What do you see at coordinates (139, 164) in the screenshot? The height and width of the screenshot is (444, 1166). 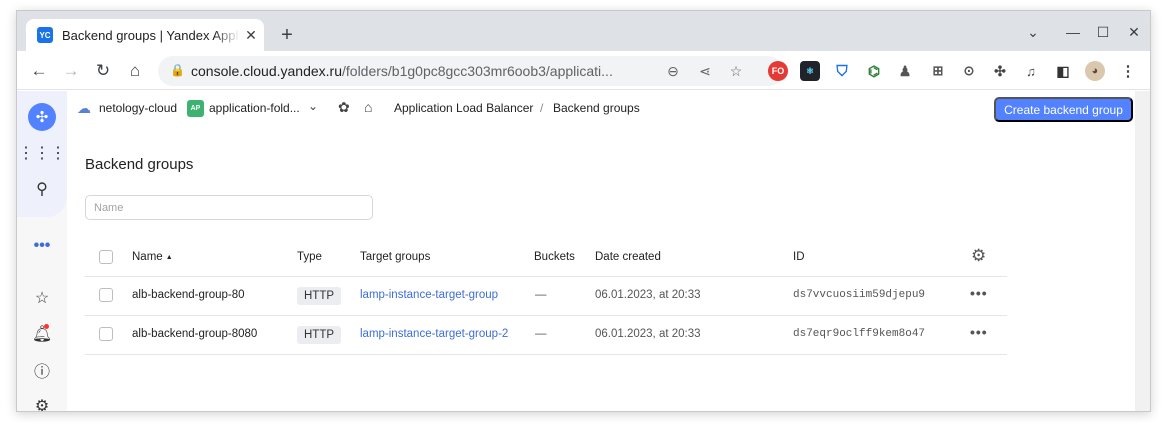 I see `page-title: Backend groups` at bounding box center [139, 164].